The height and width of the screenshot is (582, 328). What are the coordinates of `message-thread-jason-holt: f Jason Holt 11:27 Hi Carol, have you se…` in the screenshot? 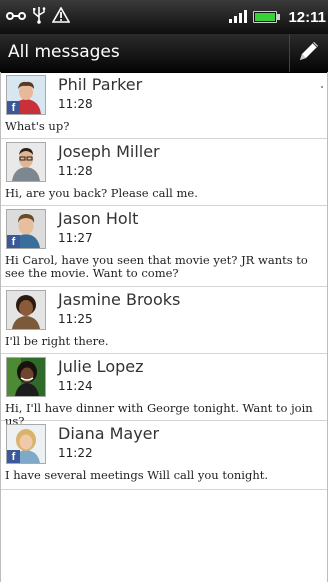 It's located at (164, 246).